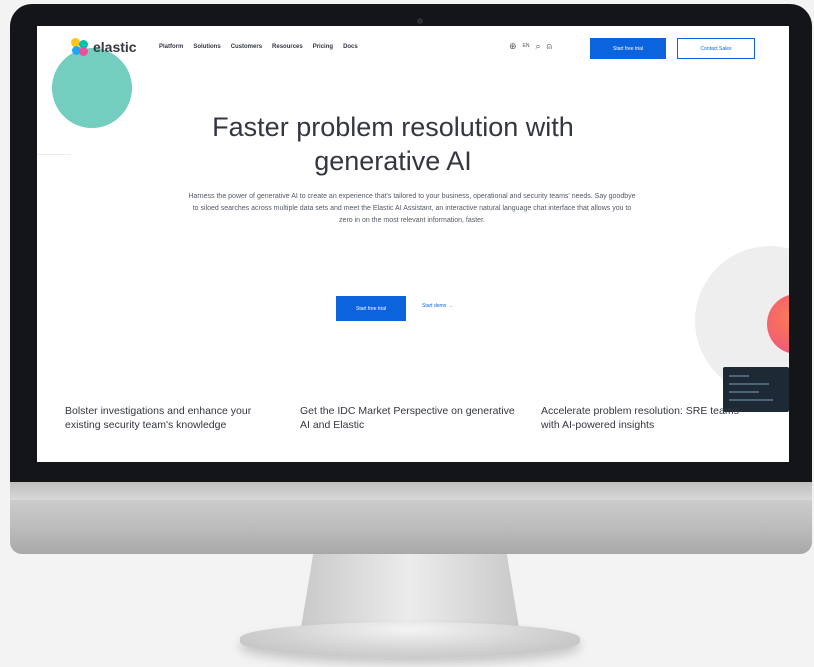 The height and width of the screenshot is (667, 814). I want to click on search-icon: ⌕, so click(538, 46).